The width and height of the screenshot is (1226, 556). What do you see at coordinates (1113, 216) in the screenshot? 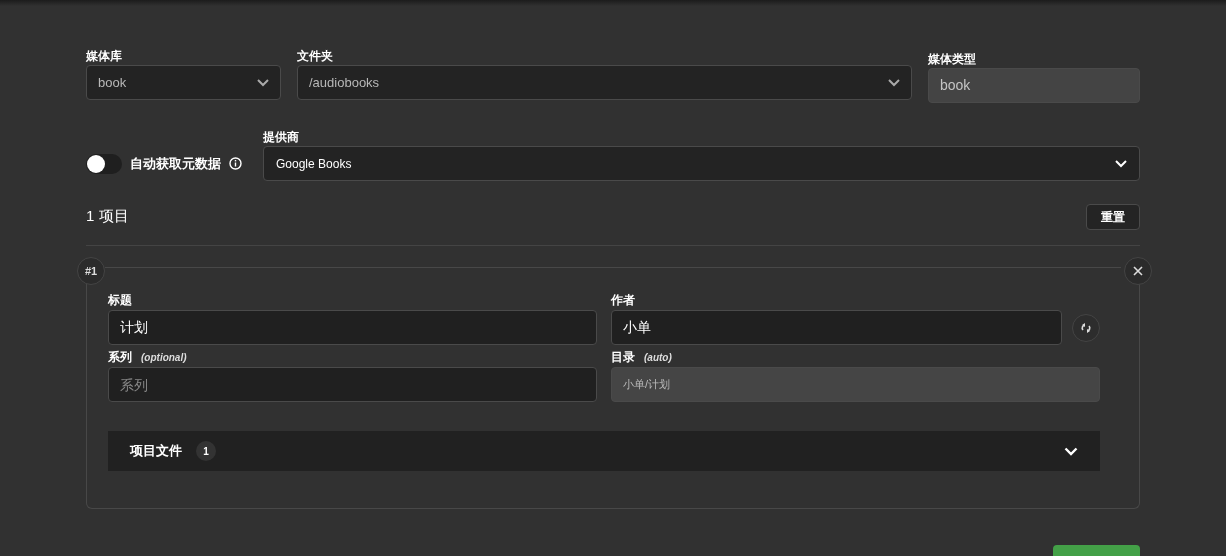
I see `reset-button: 重置` at bounding box center [1113, 216].